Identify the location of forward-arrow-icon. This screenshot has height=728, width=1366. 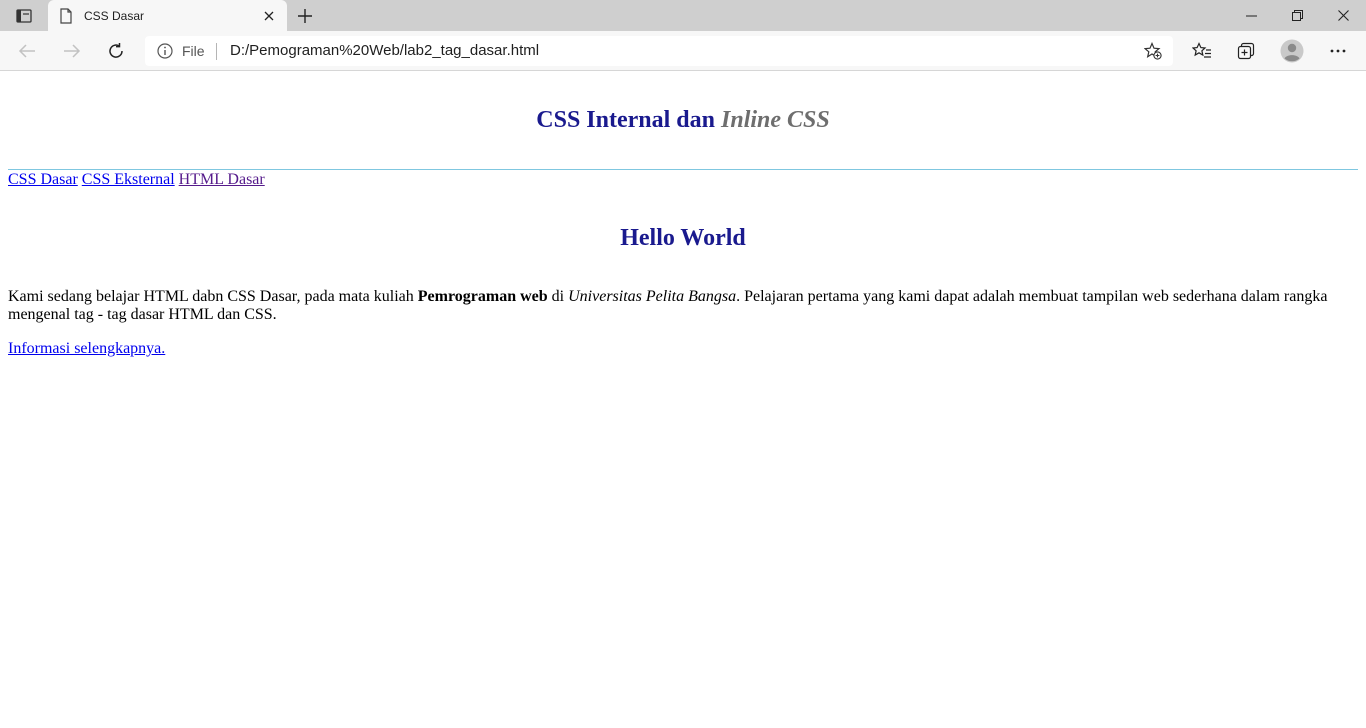
(72, 51).